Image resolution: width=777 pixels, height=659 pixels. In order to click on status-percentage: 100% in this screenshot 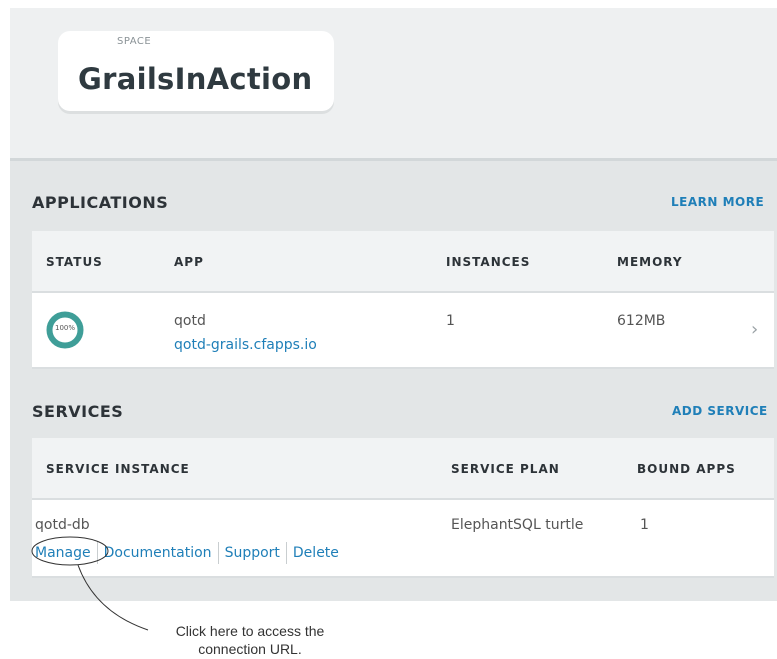, I will do `click(64, 328)`.